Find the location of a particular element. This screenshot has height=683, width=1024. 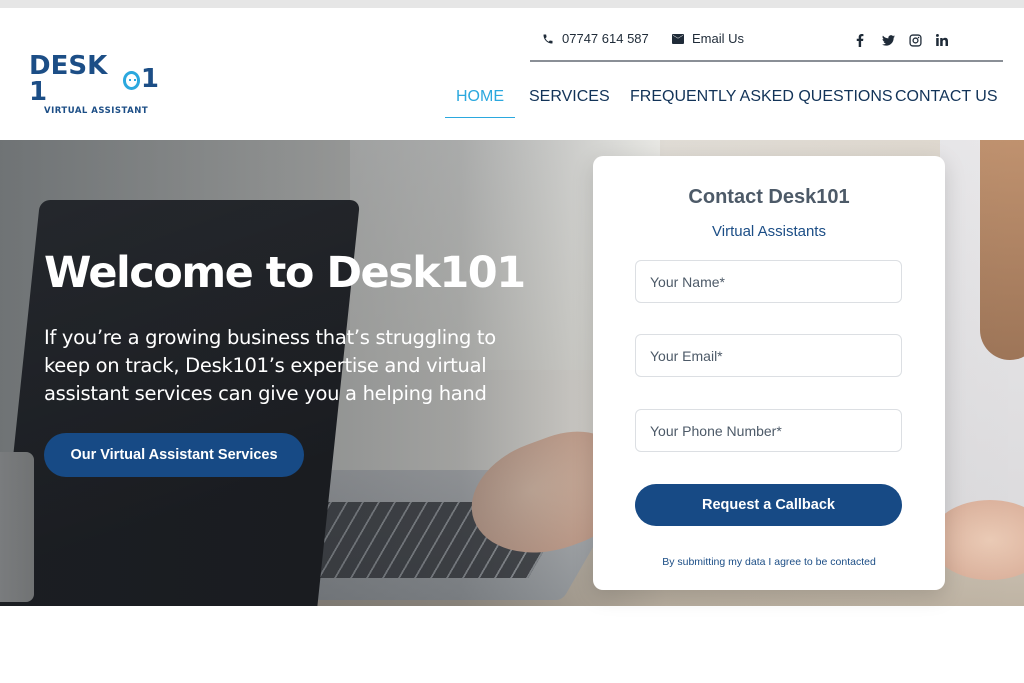

hero-title: Welcome to Desk101 is located at coordinates (285, 273).